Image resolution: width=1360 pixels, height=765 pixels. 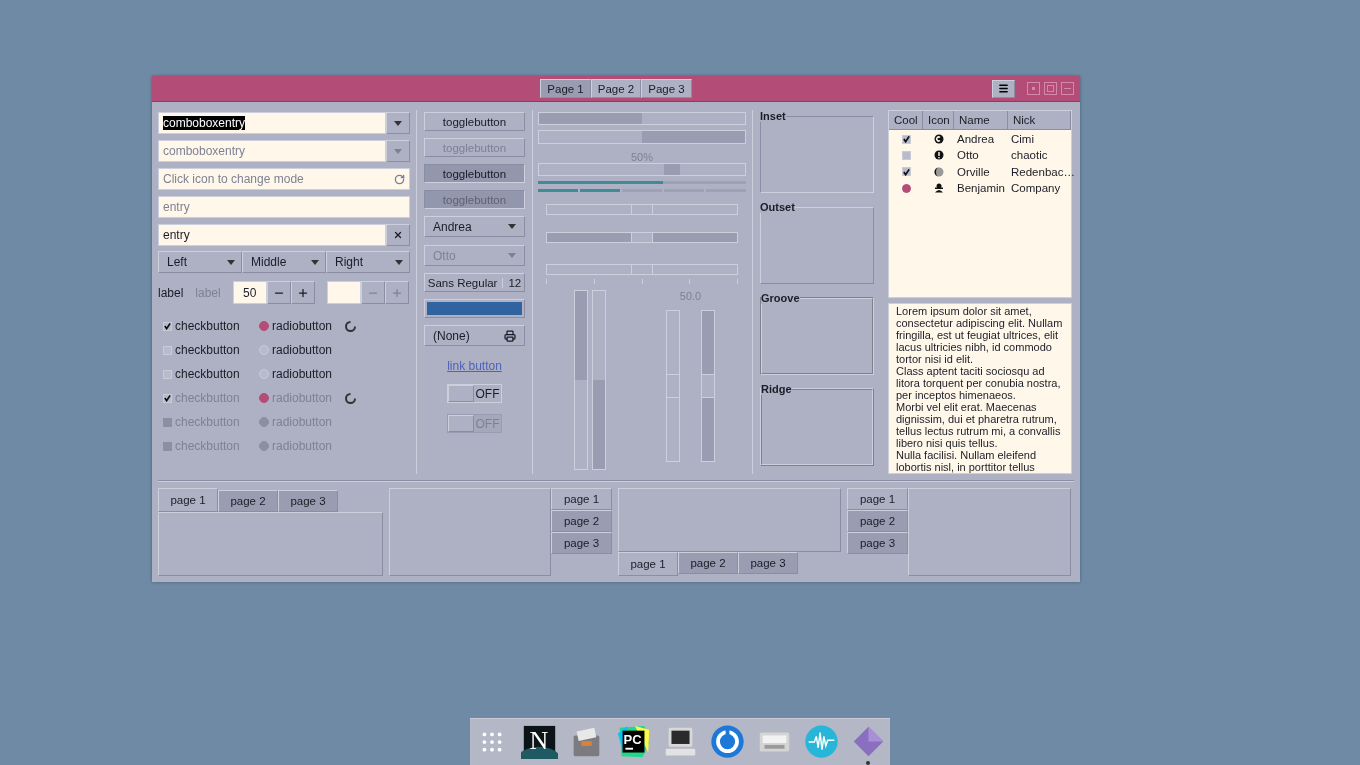 What do you see at coordinates (980, 388) in the screenshot?
I see `text-area: Lorem ipsum dolor sit amet, consectetur adipiscing elit. Nullam fringilla, est ut feugiat ultrices, elit lacus ultricies nibh, id commodo tortor nisi id elit. Class aptent taciti sociosqu ad litora torquent per conubia nostra, per inceptos himenaeos. Morbi vel elit erat. Maecenas dignissim, dui et pharetra rutrum, tellus lectus rutrum mi, a convallis libero nisi quis tellus. Nulla facilisi. Nullam eleifend lobortis nisl, in porttitor tellus` at bounding box center [980, 388].